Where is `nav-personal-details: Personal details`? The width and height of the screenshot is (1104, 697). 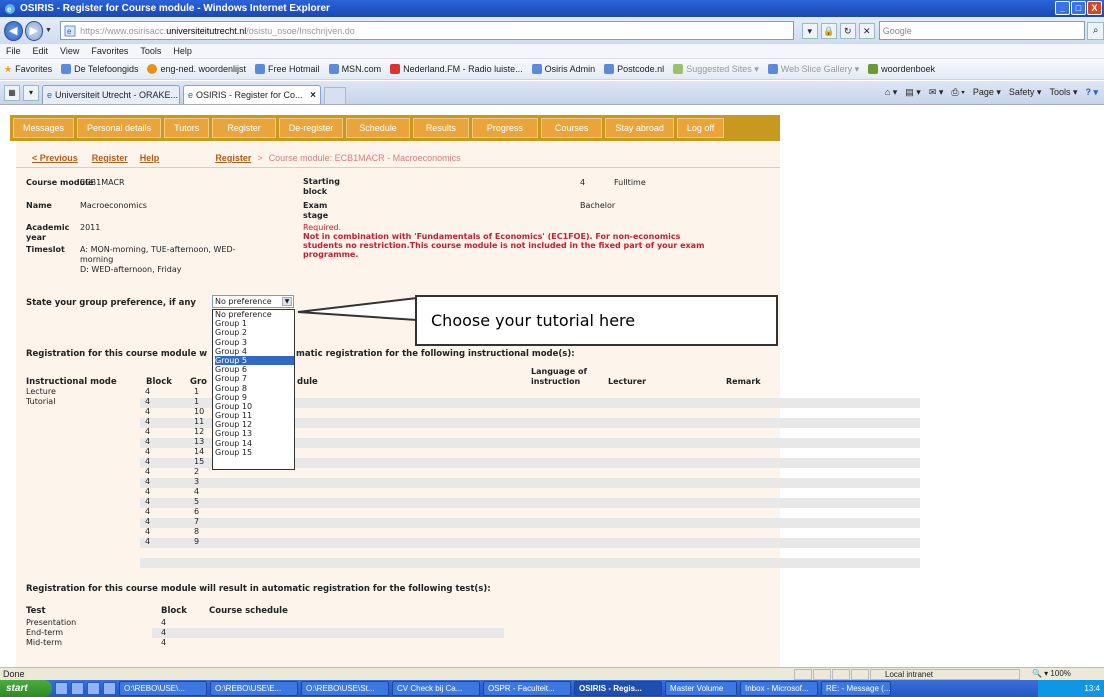 nav-personal-details: Personal details is located at coordinates (119, 128).